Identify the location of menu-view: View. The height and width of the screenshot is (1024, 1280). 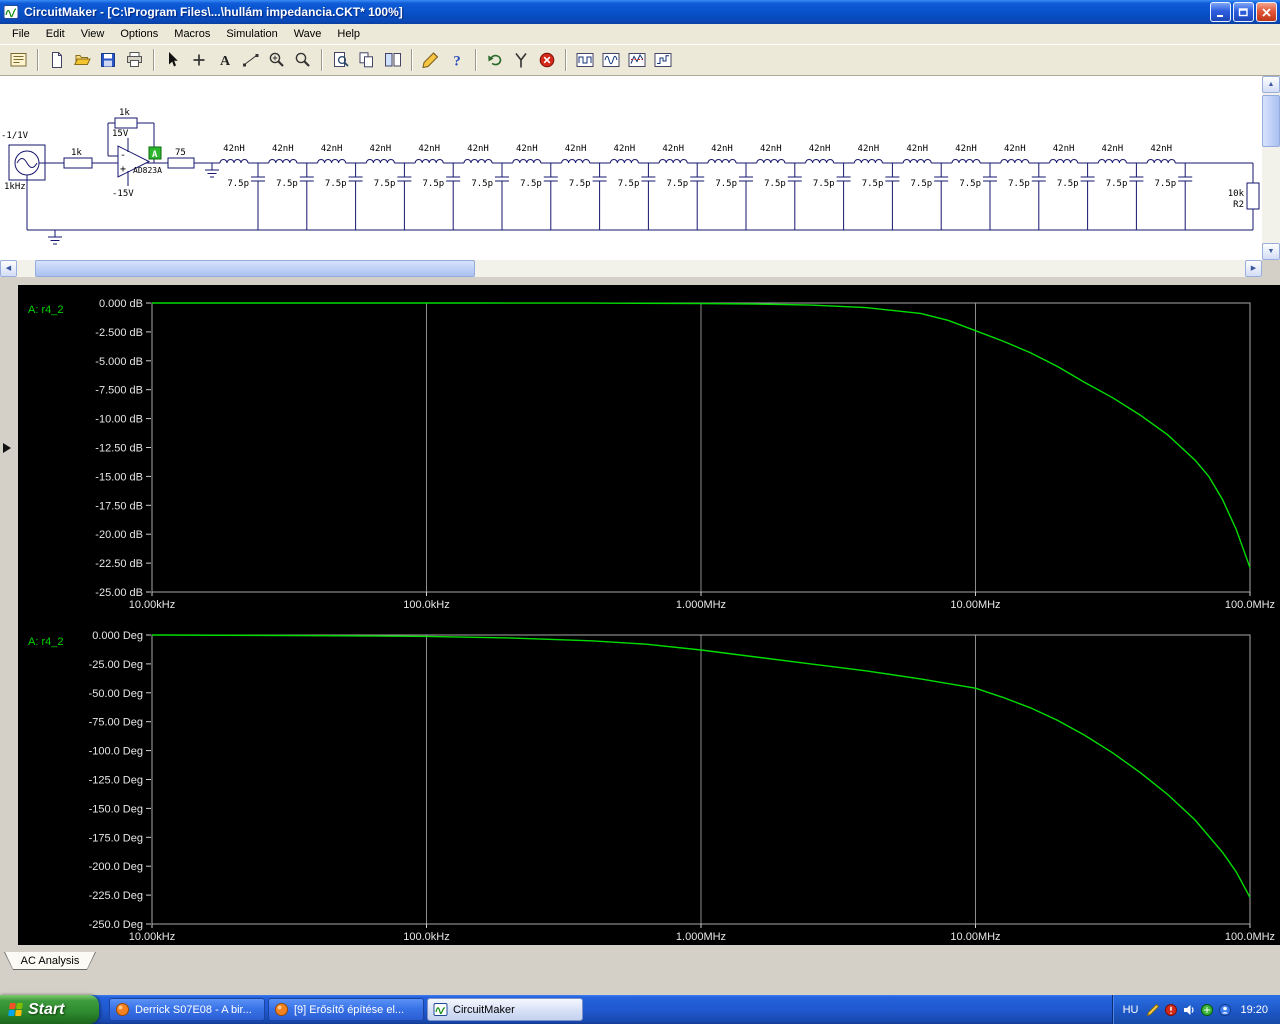
(93, 34).